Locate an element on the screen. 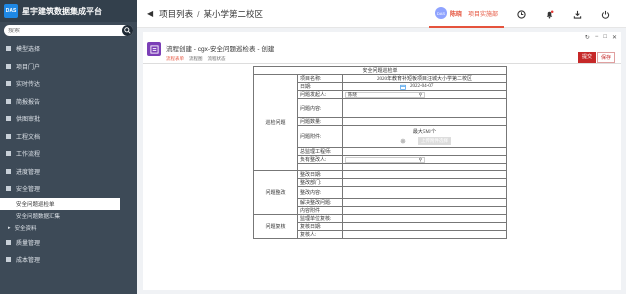 The image size is (626, 294). sidebar-subitem-inspection: 安全问题巡检单 is located at coordinates (60, 203).